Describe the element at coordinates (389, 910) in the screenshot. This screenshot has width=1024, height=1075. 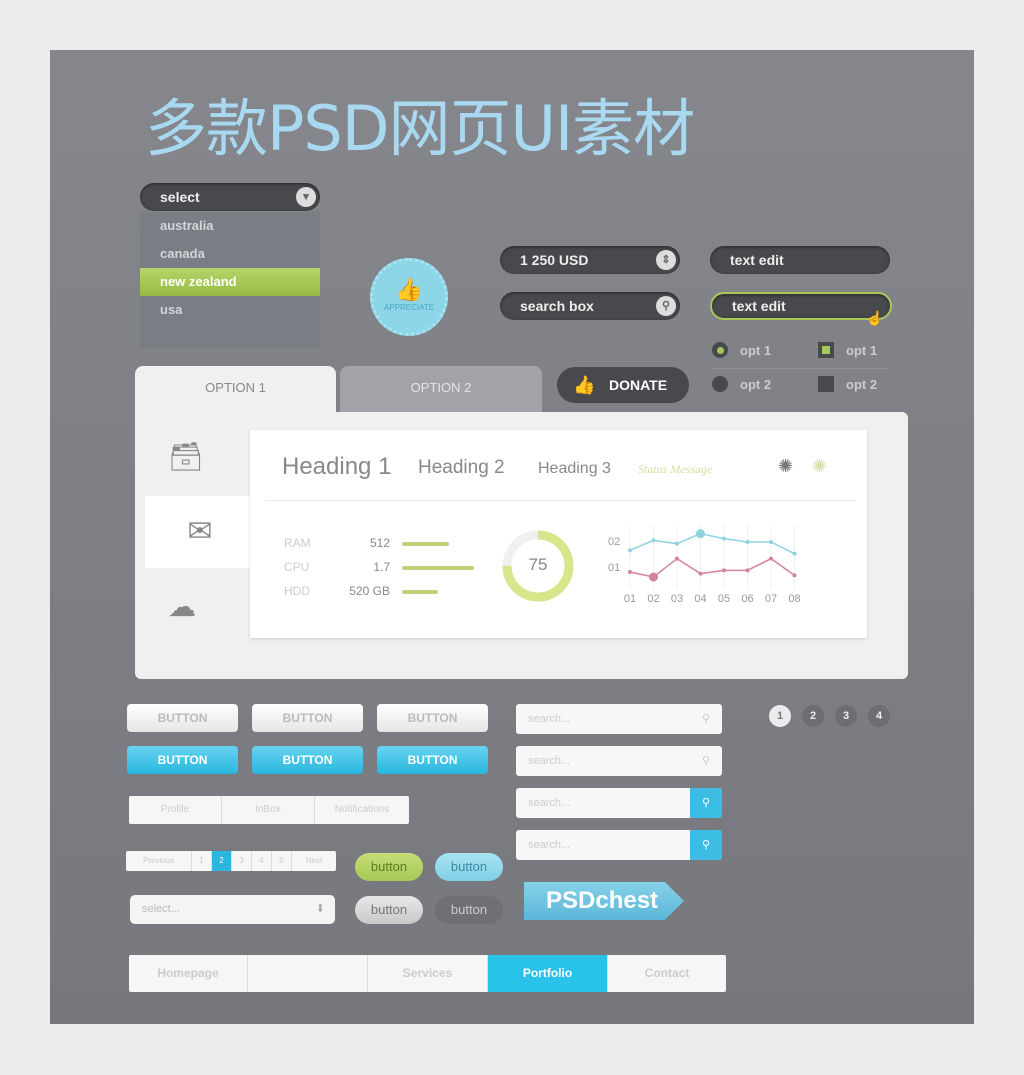
I see `grey-button: button` at that location.